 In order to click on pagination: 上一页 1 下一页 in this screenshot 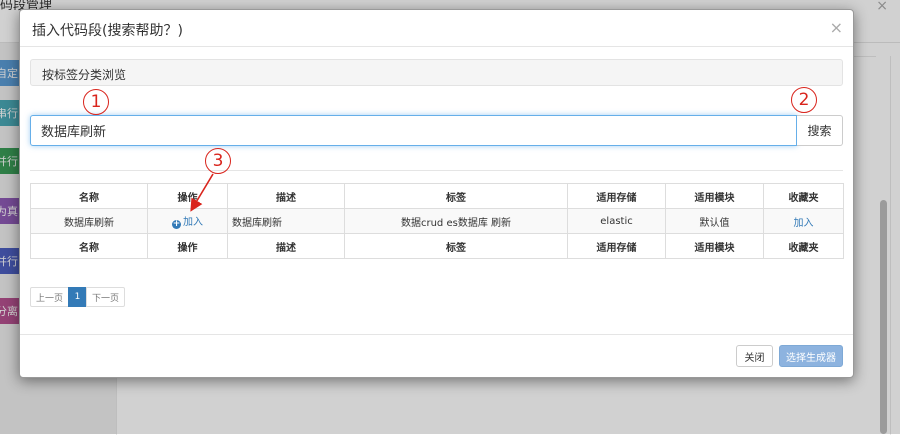, I will do `click(77, 297)`.